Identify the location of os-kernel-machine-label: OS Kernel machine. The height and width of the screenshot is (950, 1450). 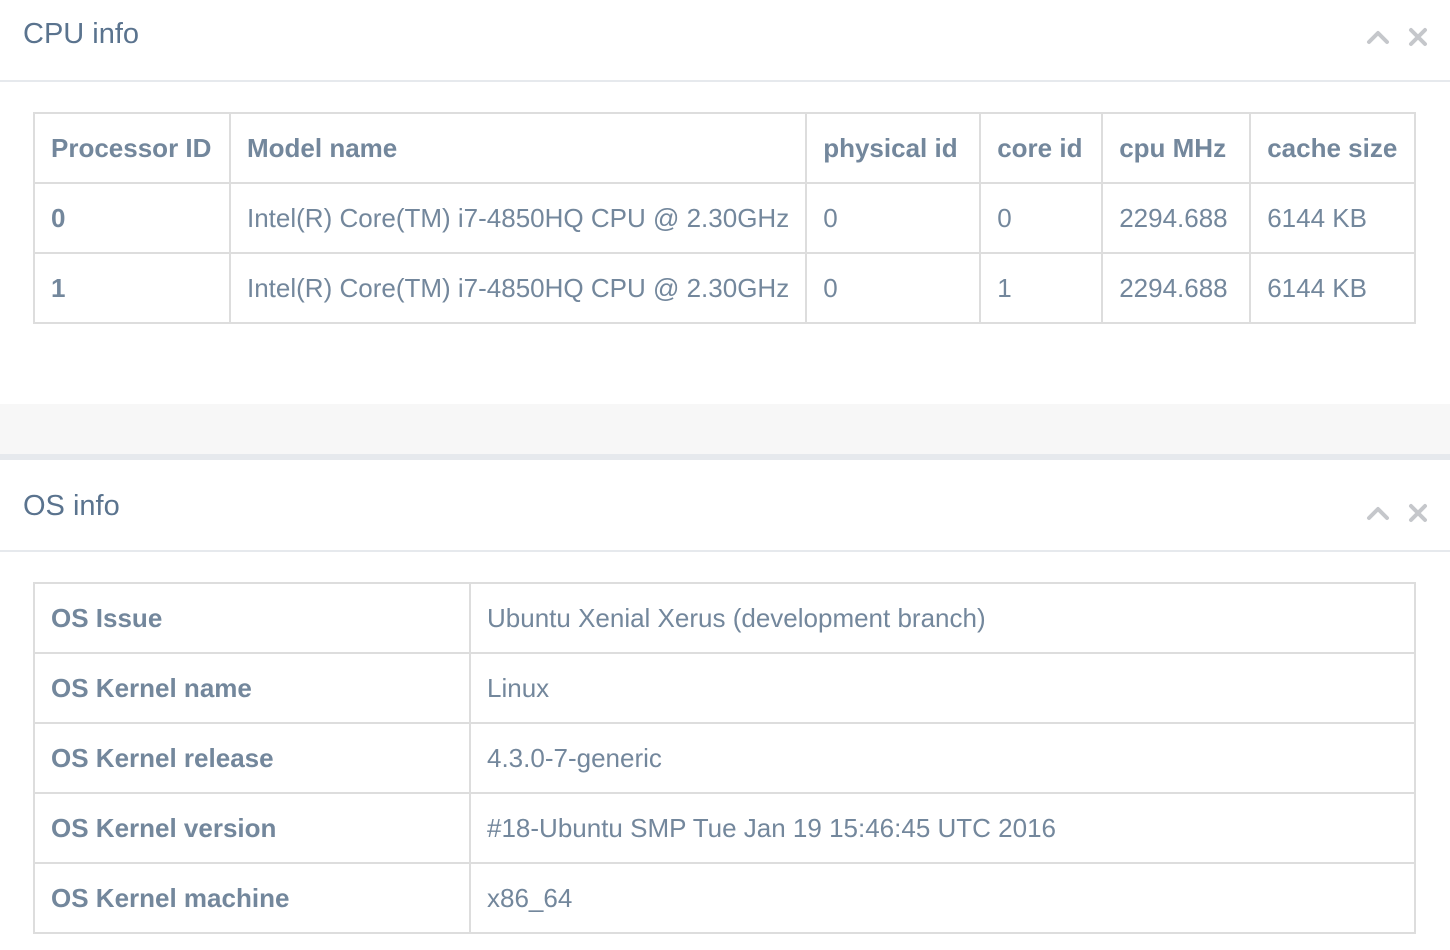
(252, 898).